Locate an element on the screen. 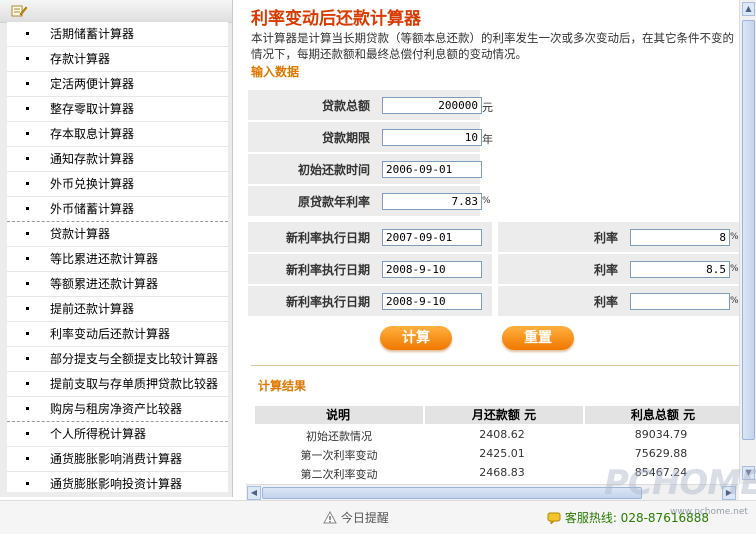 The height and width of the screenshot is (545, 756). rate-change-2-rate-label: 利率 is located at coordinates (605, 270).